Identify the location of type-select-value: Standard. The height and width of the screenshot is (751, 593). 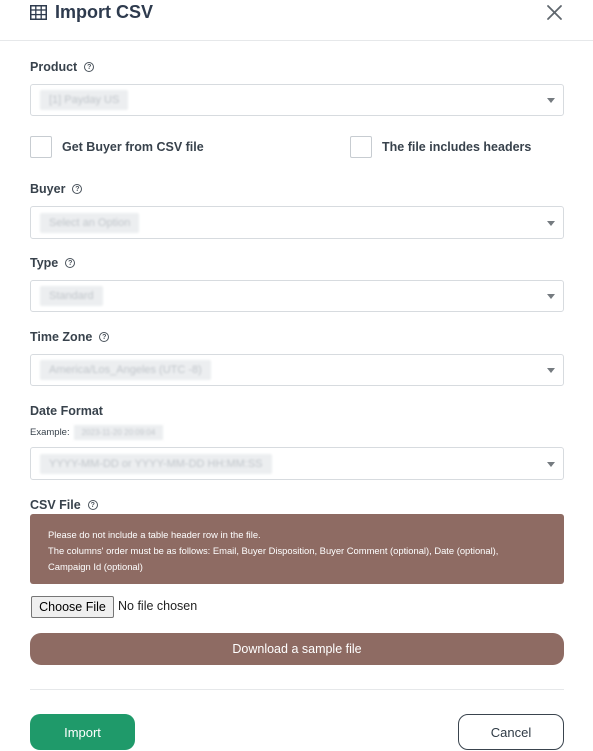
(71, 296).